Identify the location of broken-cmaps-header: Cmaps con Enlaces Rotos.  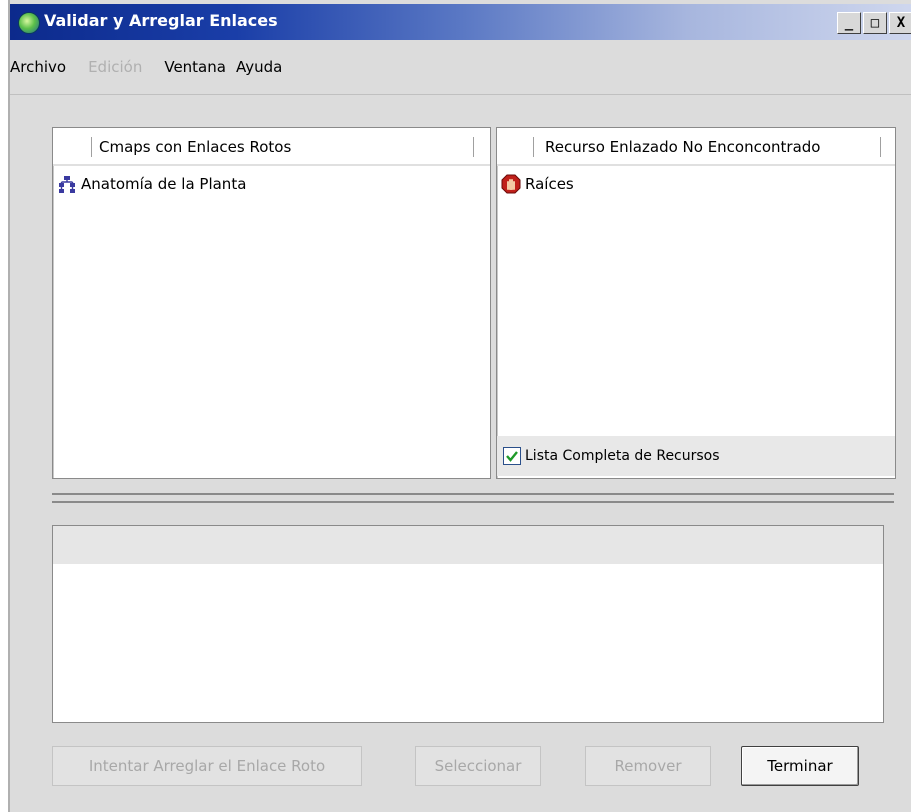
(271, 147).